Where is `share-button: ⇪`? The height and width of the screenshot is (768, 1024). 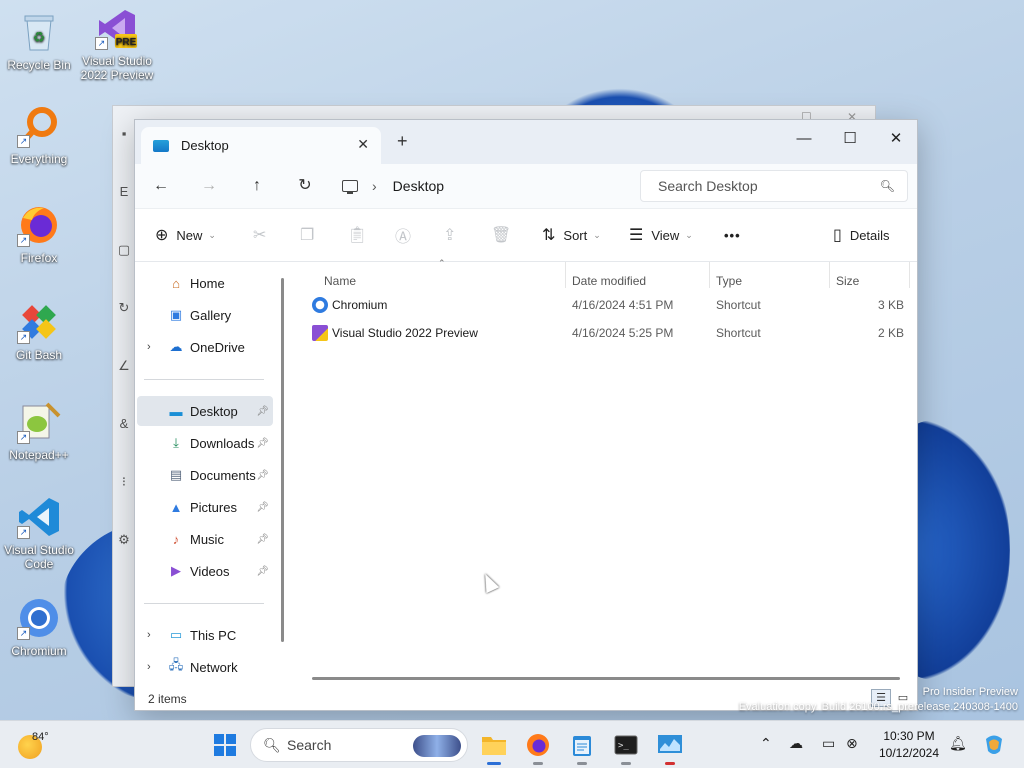
share-button: ⇪ is located at coordinates (453, 235).